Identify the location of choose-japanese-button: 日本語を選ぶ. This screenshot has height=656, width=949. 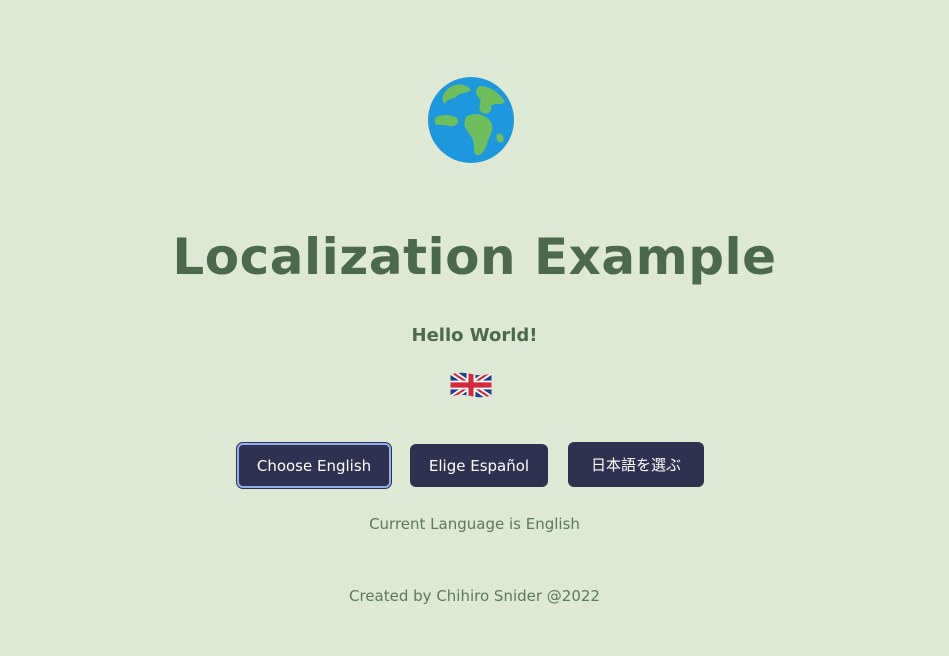
(636, 464).